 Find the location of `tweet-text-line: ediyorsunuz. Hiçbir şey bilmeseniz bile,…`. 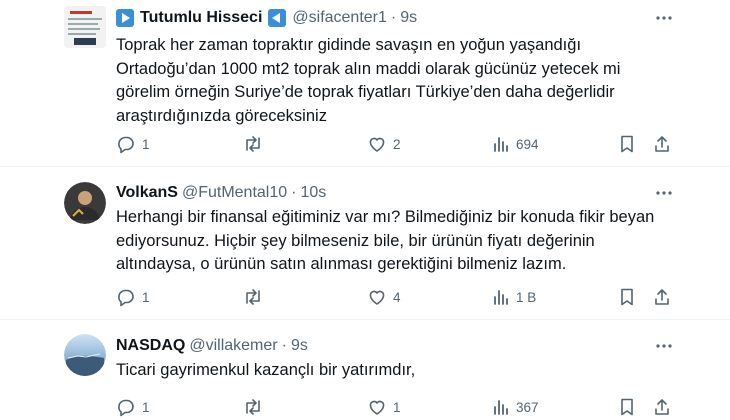

tweet-text-line: ediyorsunuz. Hiçbir şey bilmeseniz bile,… is located at coordinates (355, 240).